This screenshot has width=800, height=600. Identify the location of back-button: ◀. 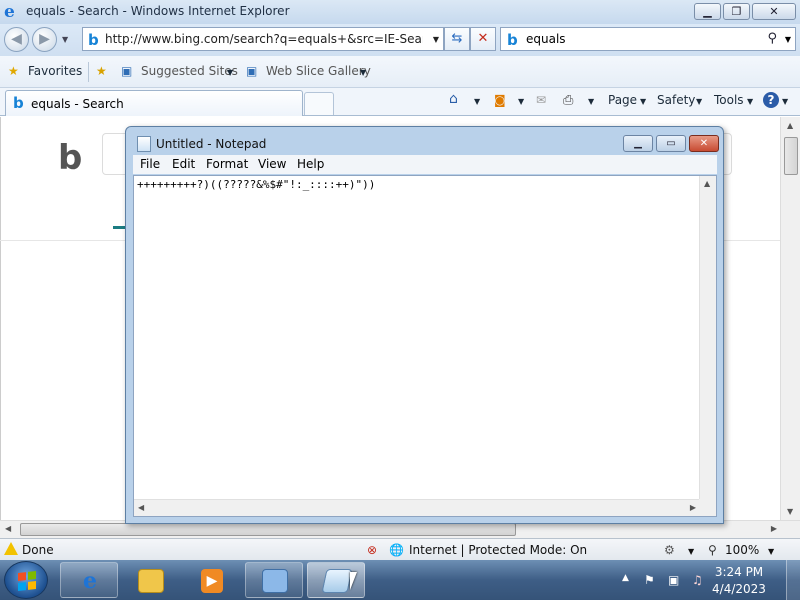
(16, 39).